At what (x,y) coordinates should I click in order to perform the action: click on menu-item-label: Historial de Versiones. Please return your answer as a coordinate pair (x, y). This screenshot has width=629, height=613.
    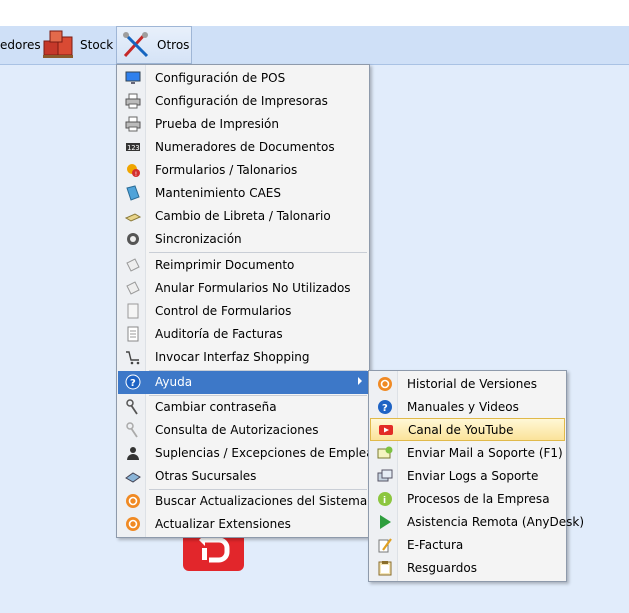
    Looking at the image, I should click on (472, 384).